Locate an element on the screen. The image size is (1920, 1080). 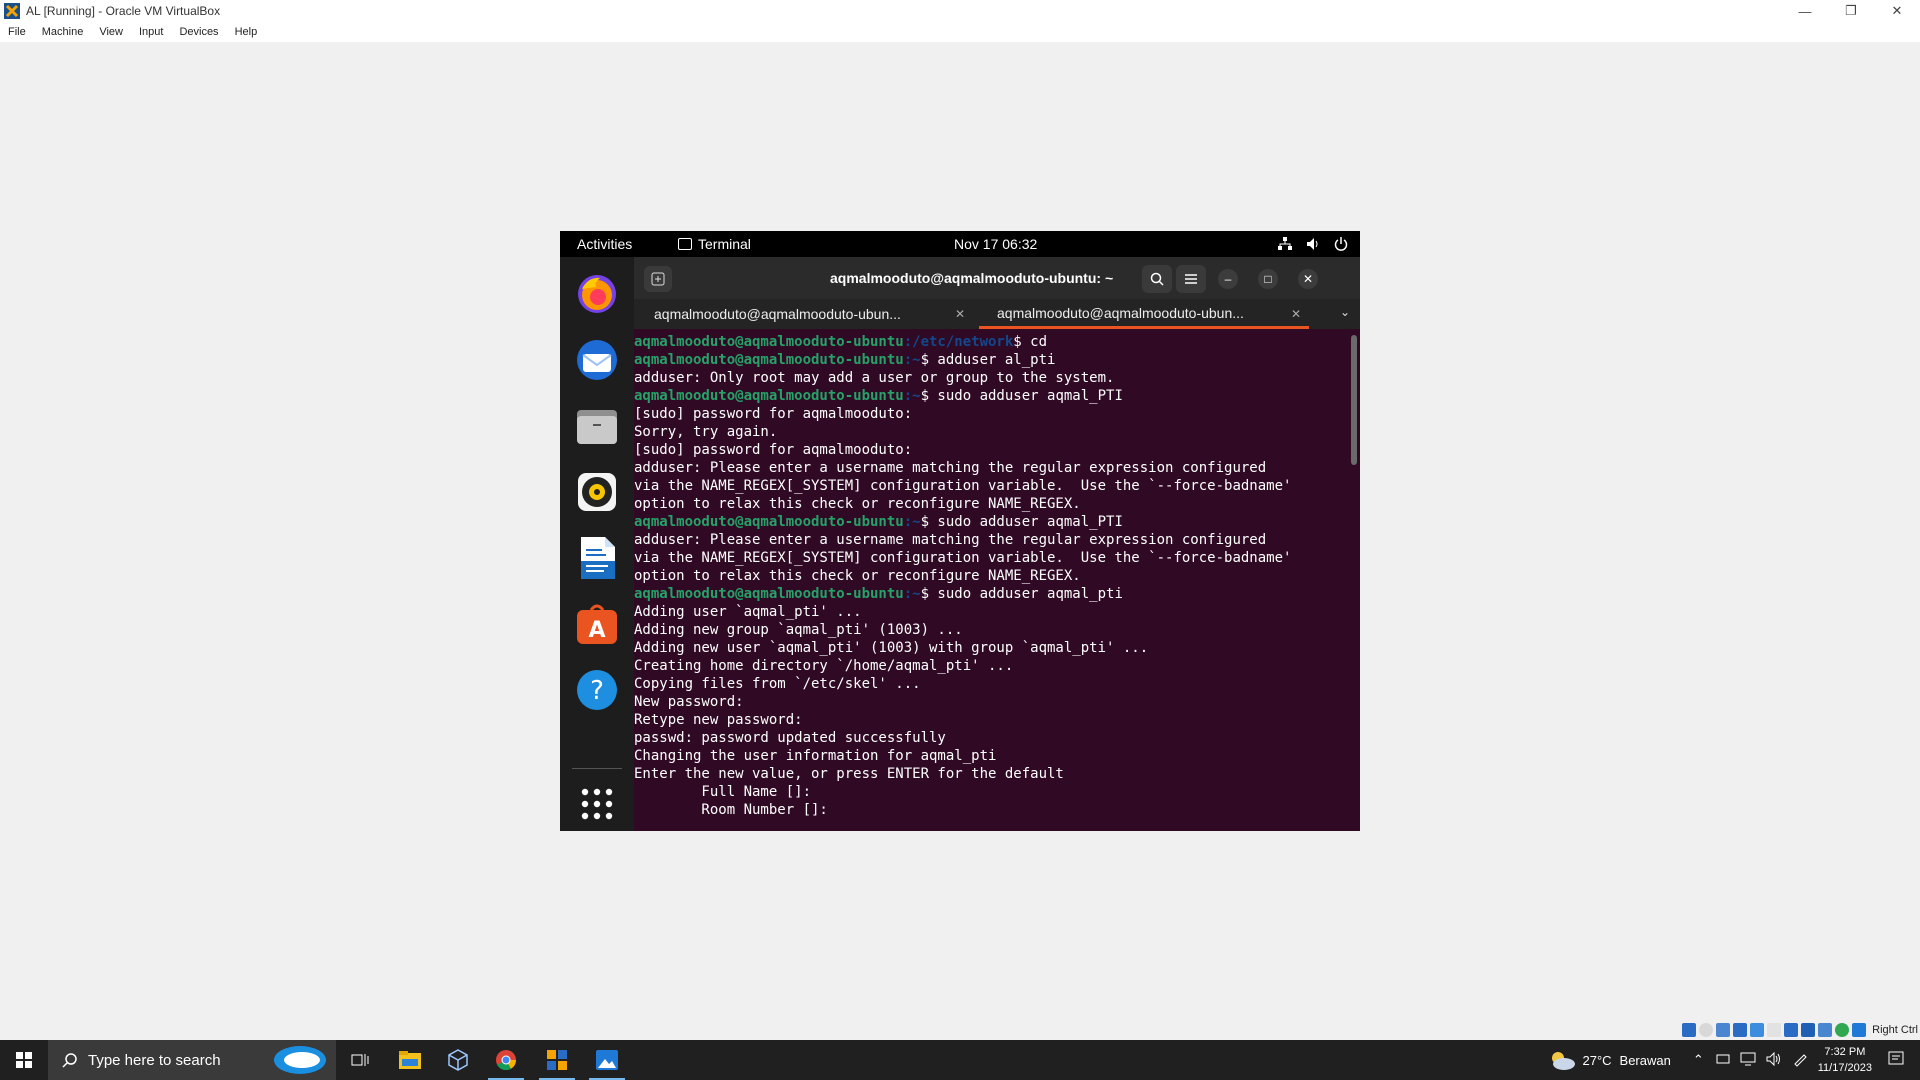
search-icon is located at coordinates (1157, 279).